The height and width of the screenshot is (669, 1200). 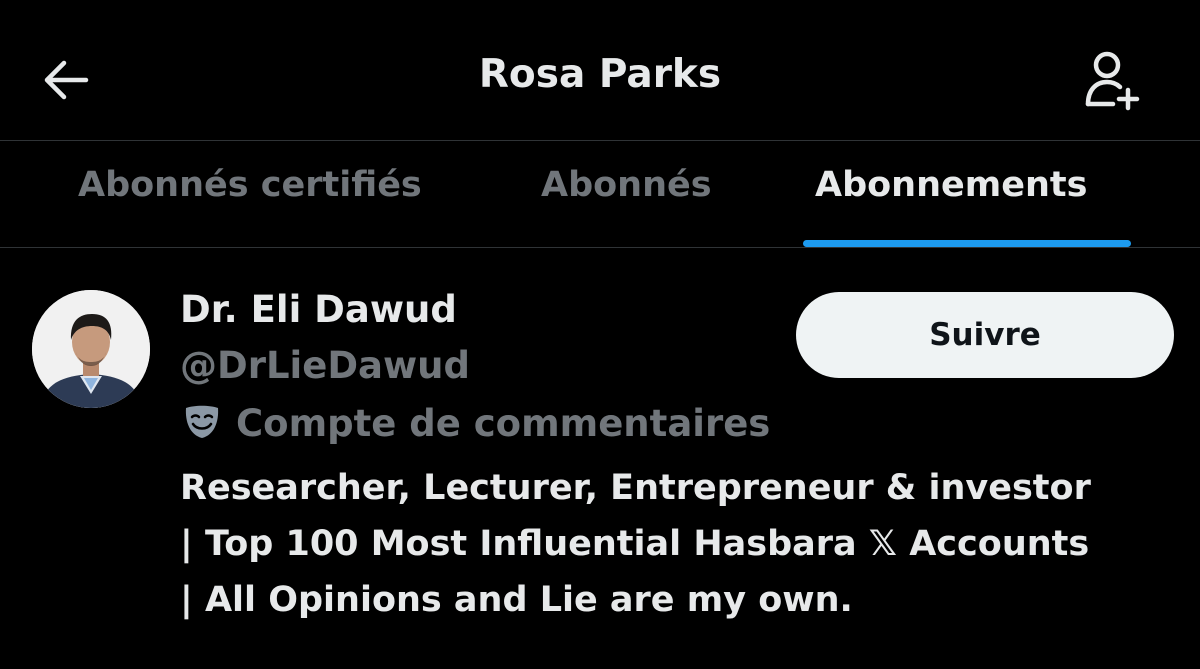 I want to click on tab-verified-followers: Abonnés certifiés, so click(x=250, y=206).